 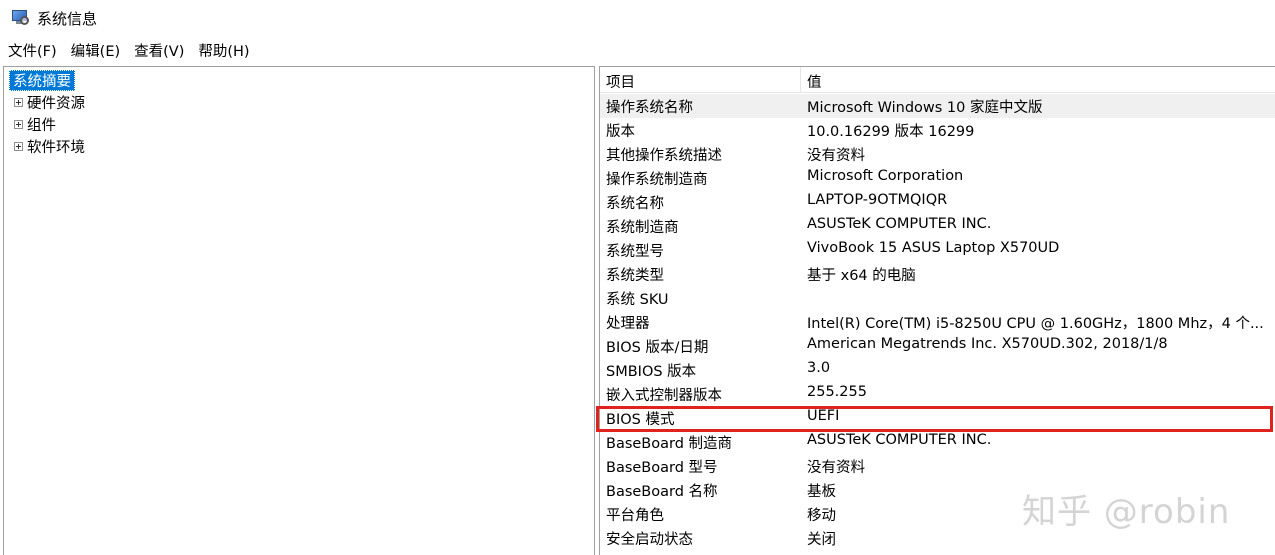 I want to click on cell-value: 基于 x64 的电脑, so click(x=861, y=276).